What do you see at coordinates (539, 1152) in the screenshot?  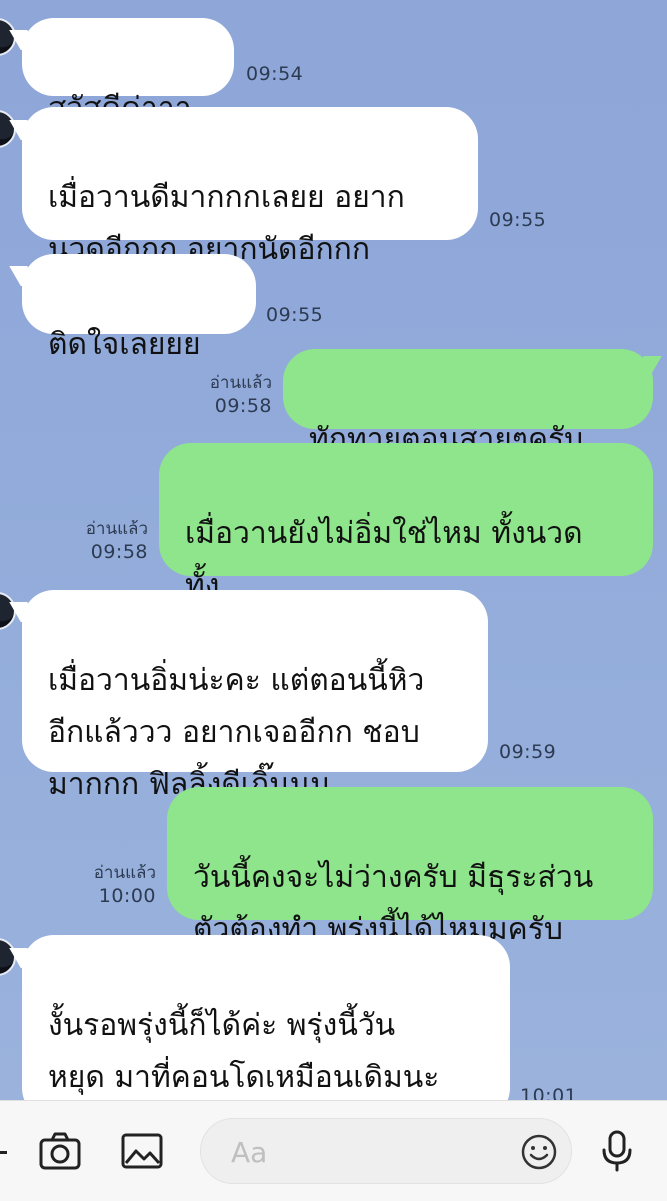 I see `emoji-icon` at bounding box center [539, 1152].